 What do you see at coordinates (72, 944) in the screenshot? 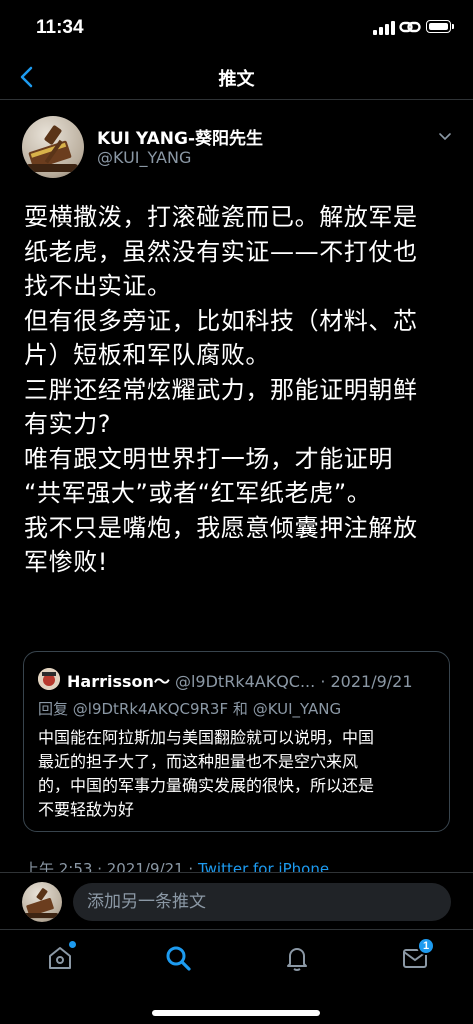
I see `new-content-dot` at bounding box center [72, 944].